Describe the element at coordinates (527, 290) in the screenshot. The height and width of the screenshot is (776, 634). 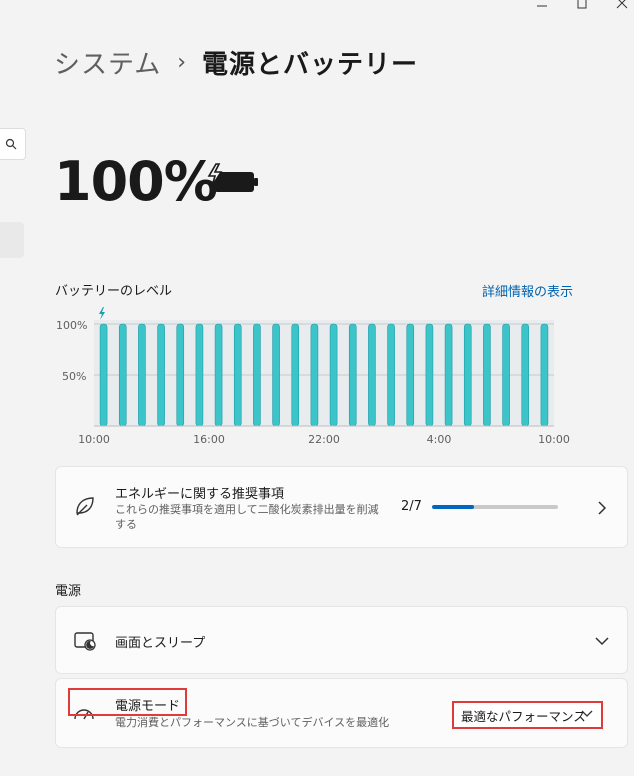
I see `details-link: 詳細情報の表示` at that location.